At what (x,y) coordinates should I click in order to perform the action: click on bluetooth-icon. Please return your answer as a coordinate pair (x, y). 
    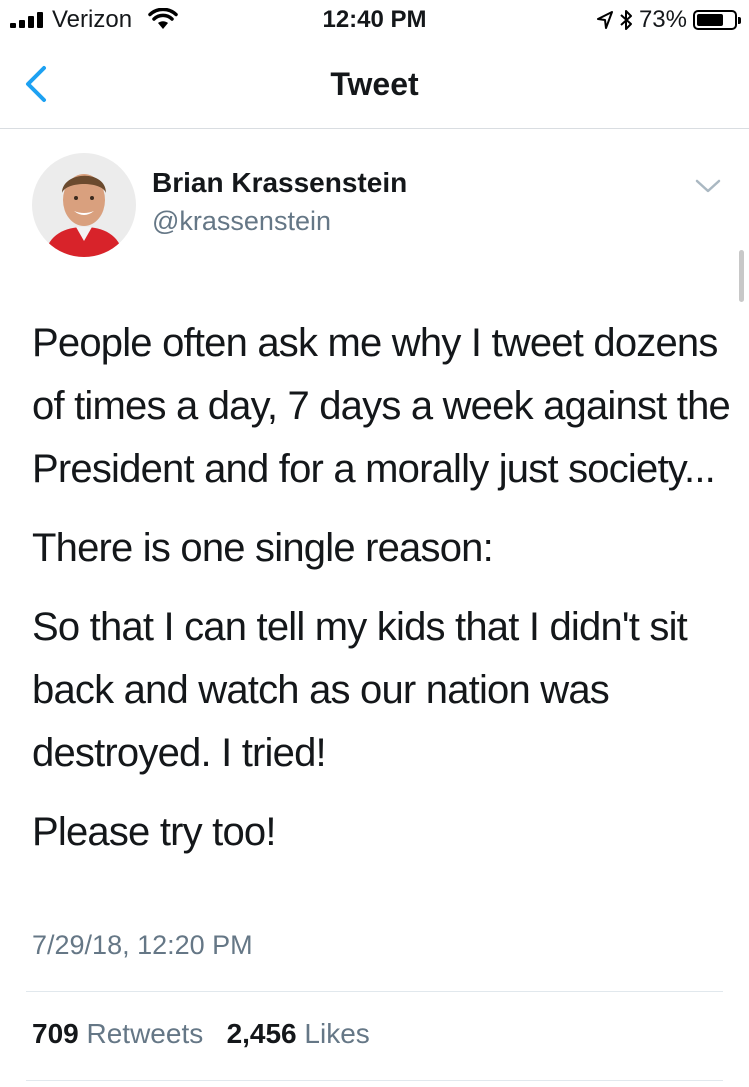
    Looking at the image, I should click on (626, 20).